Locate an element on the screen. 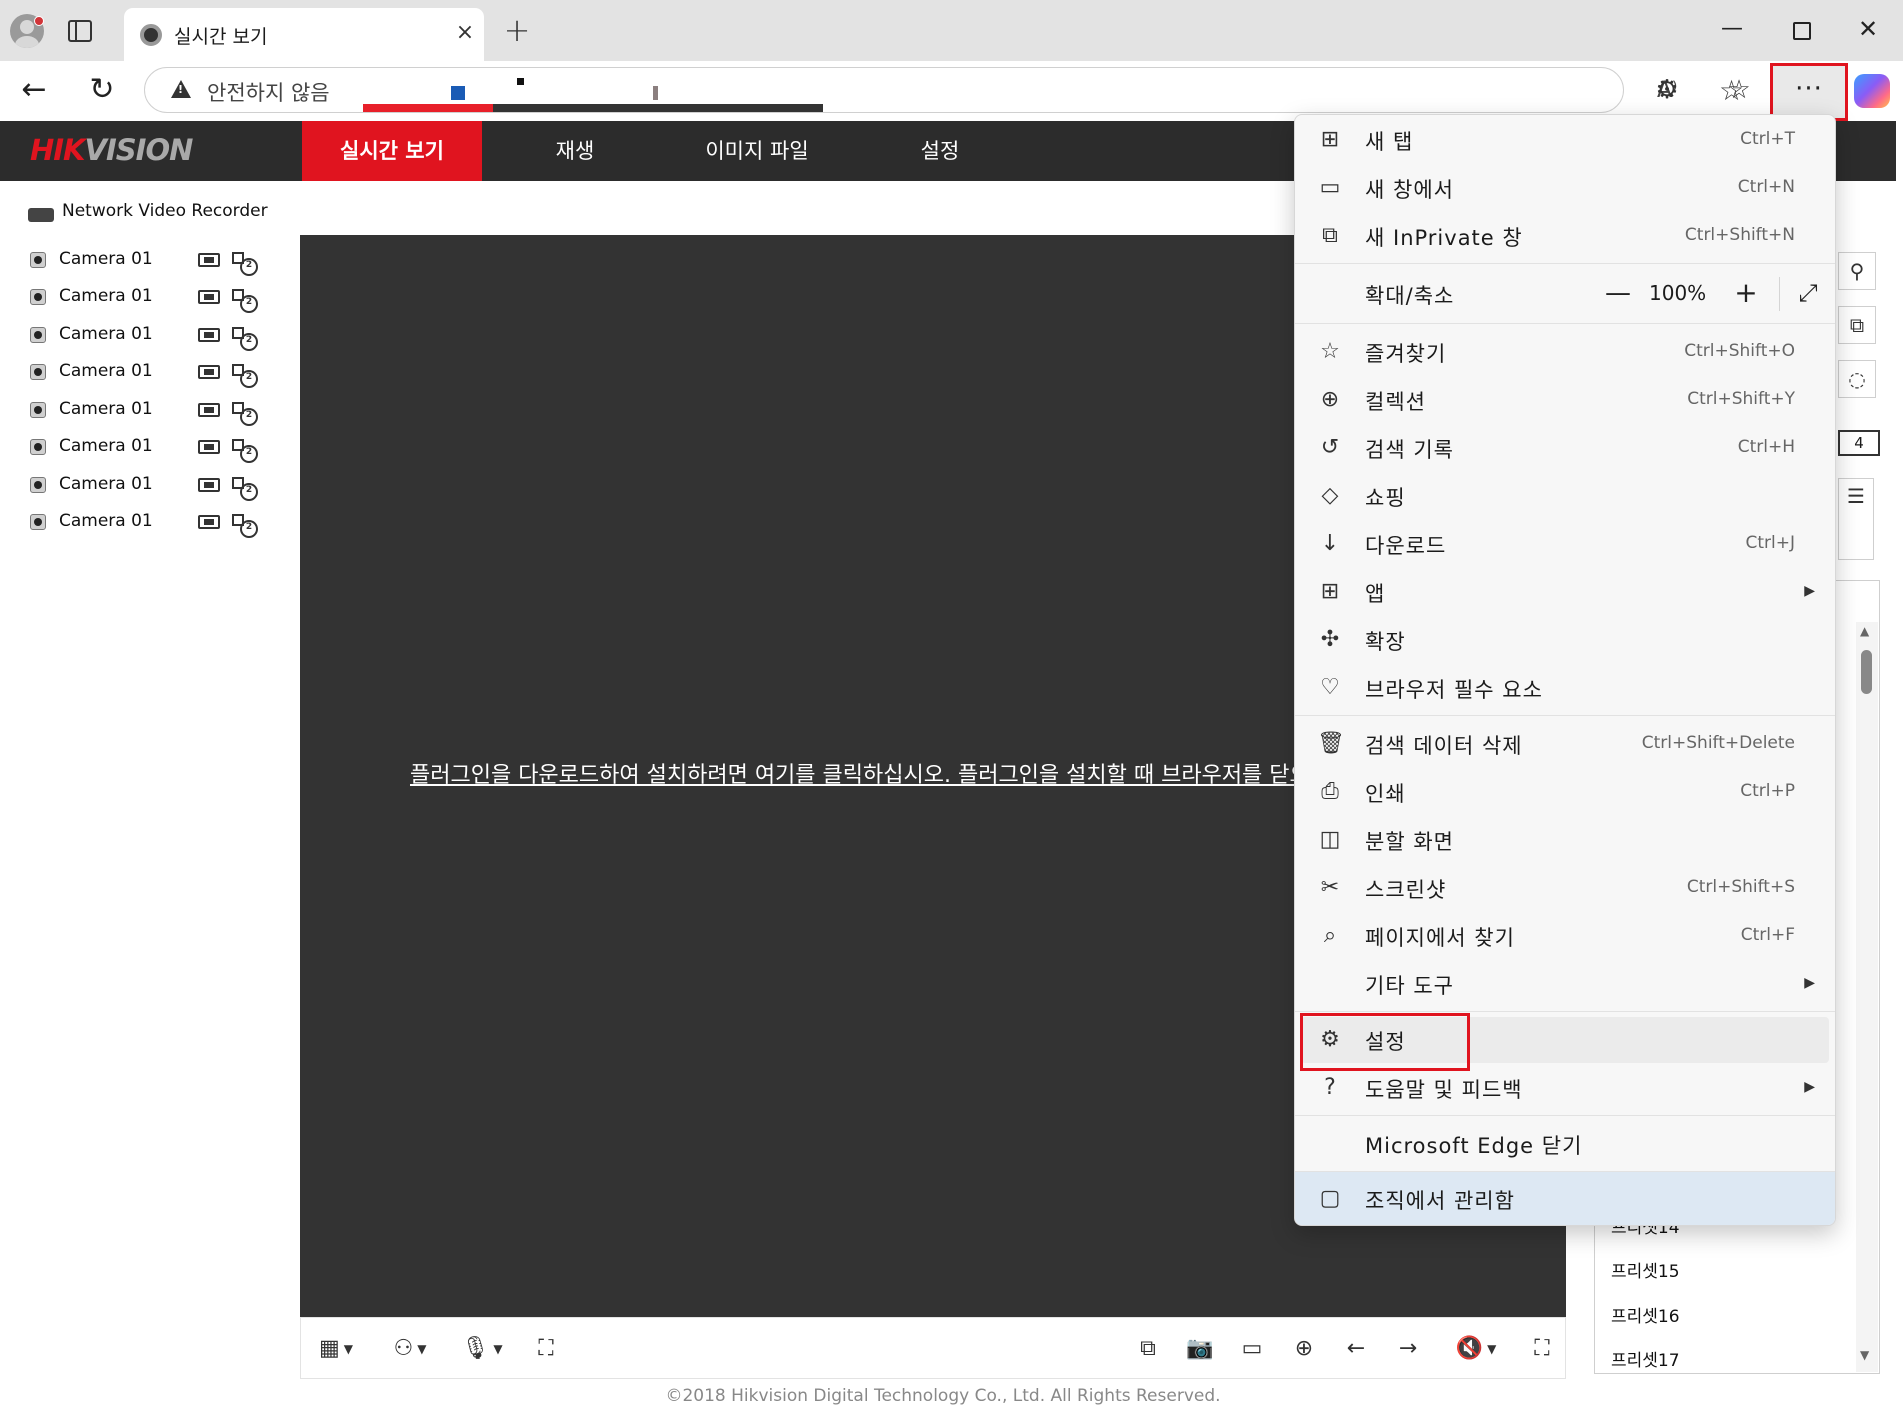  audio-device-icon: ⛶ is located at coordinates (546, 1349).